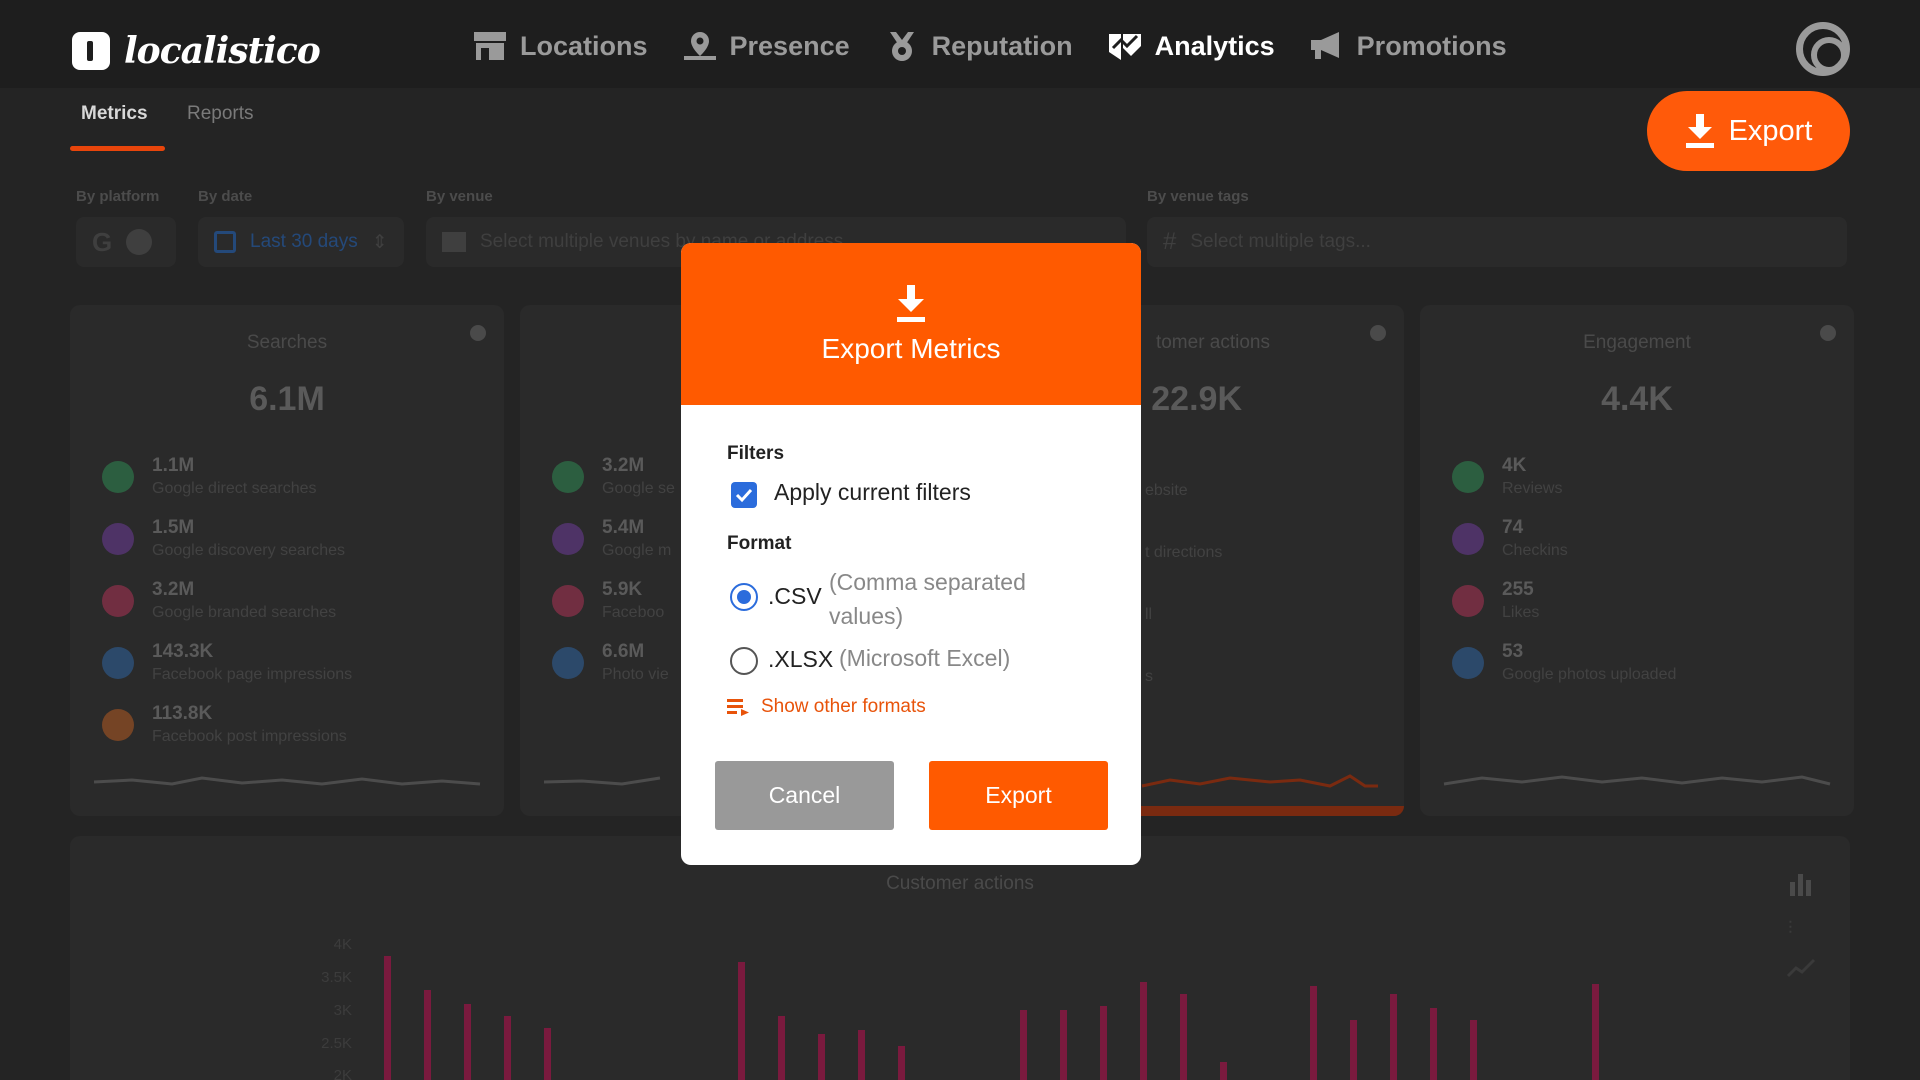 The image size is (1920, 1080). I want to click on csv-desc-line: values), so click(866, 616).